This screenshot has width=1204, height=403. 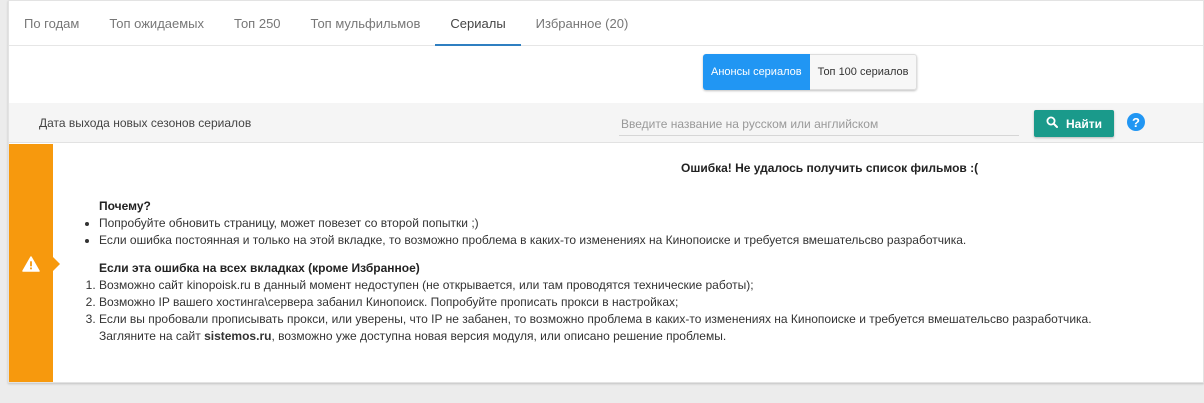 I want to click on tab-label: Сериалы, so click(x=478, y=23).